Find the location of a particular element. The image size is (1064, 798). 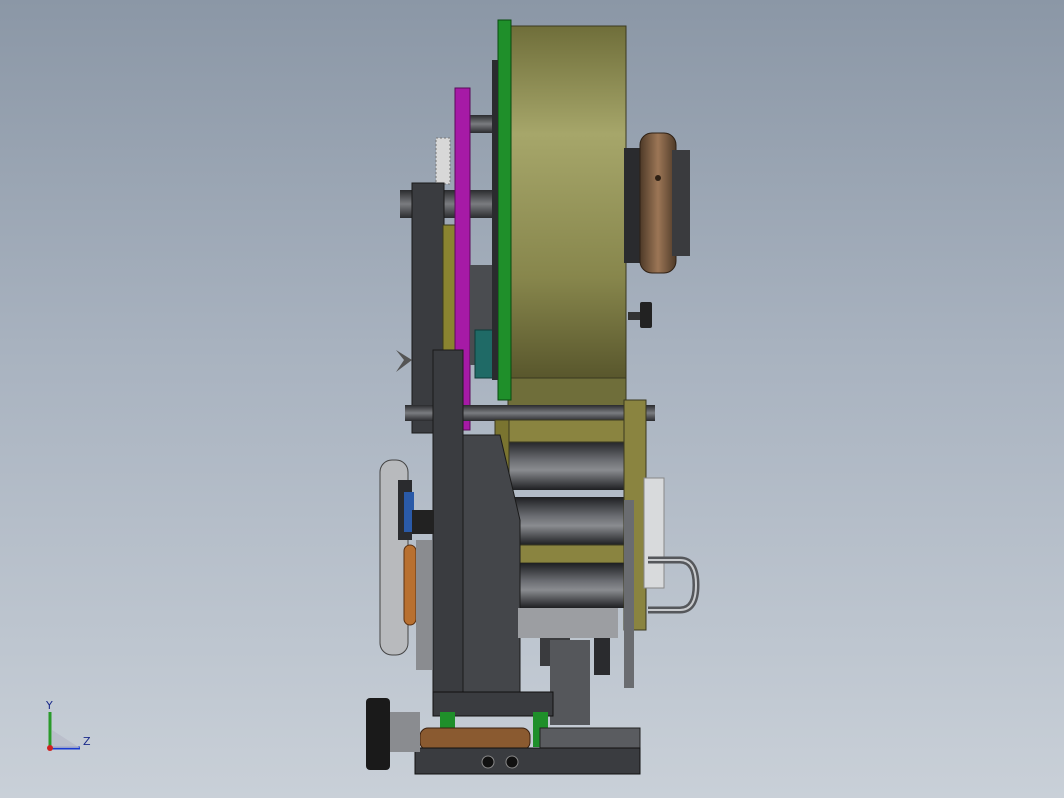

roller-band is located at coordinates (569, 554).